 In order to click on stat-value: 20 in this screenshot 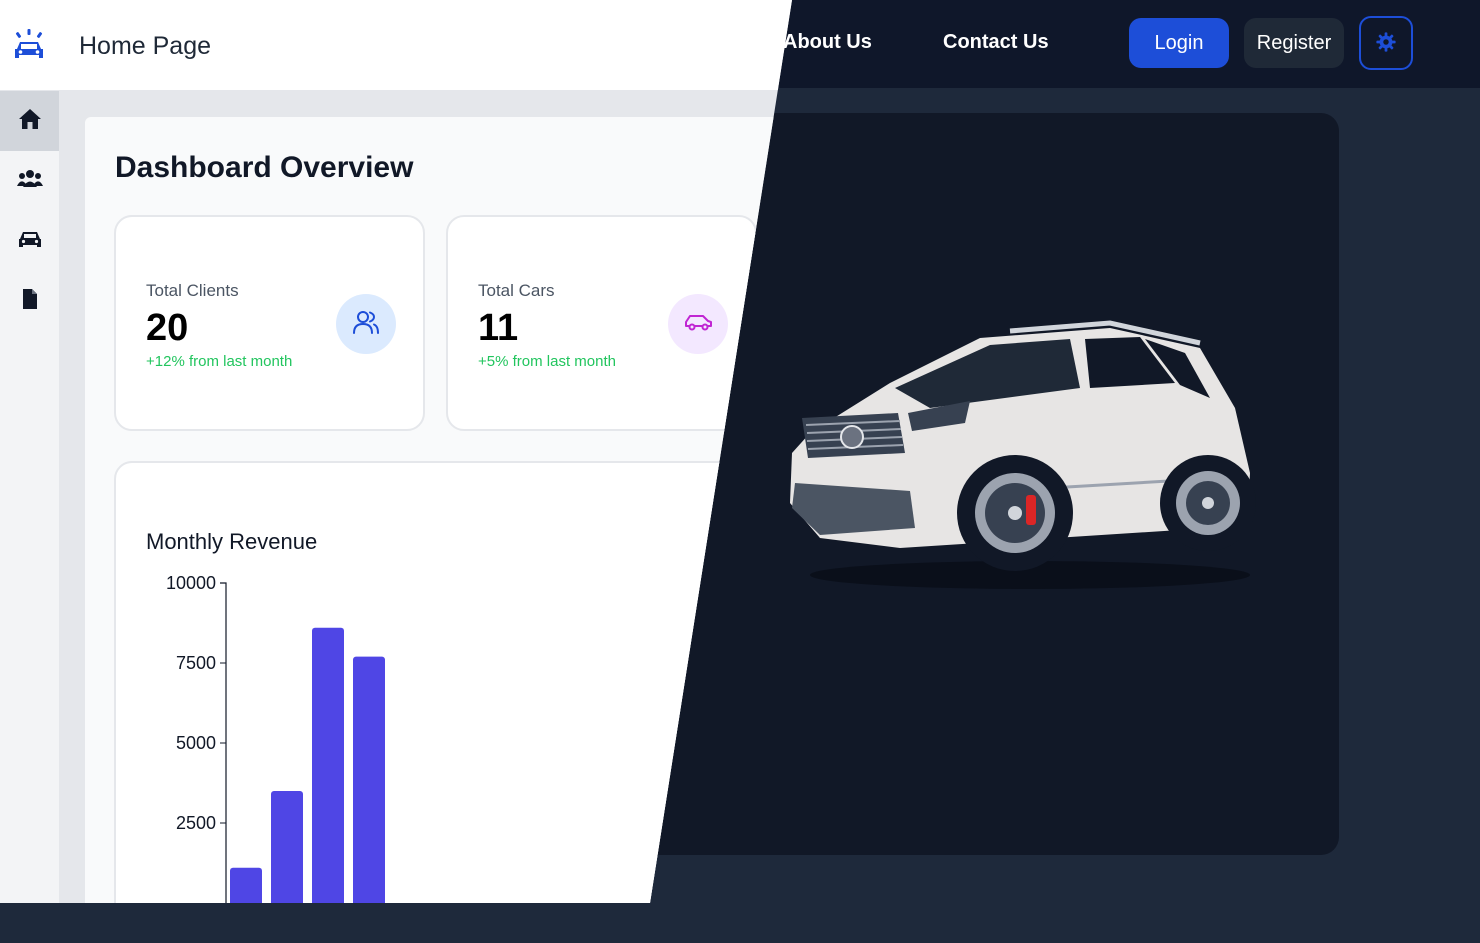, I will do `click(167, 328)`.